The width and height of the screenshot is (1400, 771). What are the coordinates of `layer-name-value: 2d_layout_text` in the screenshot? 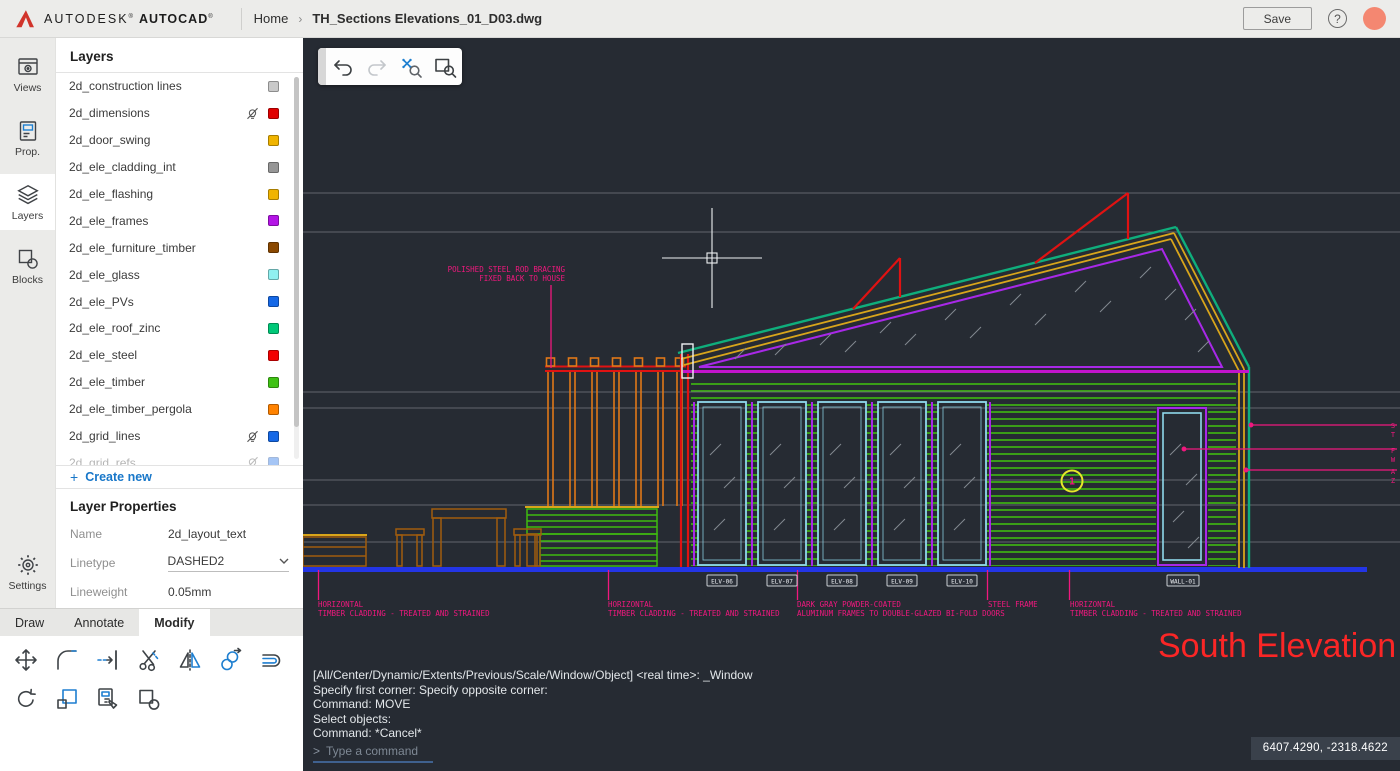 It's located at (207, 534).